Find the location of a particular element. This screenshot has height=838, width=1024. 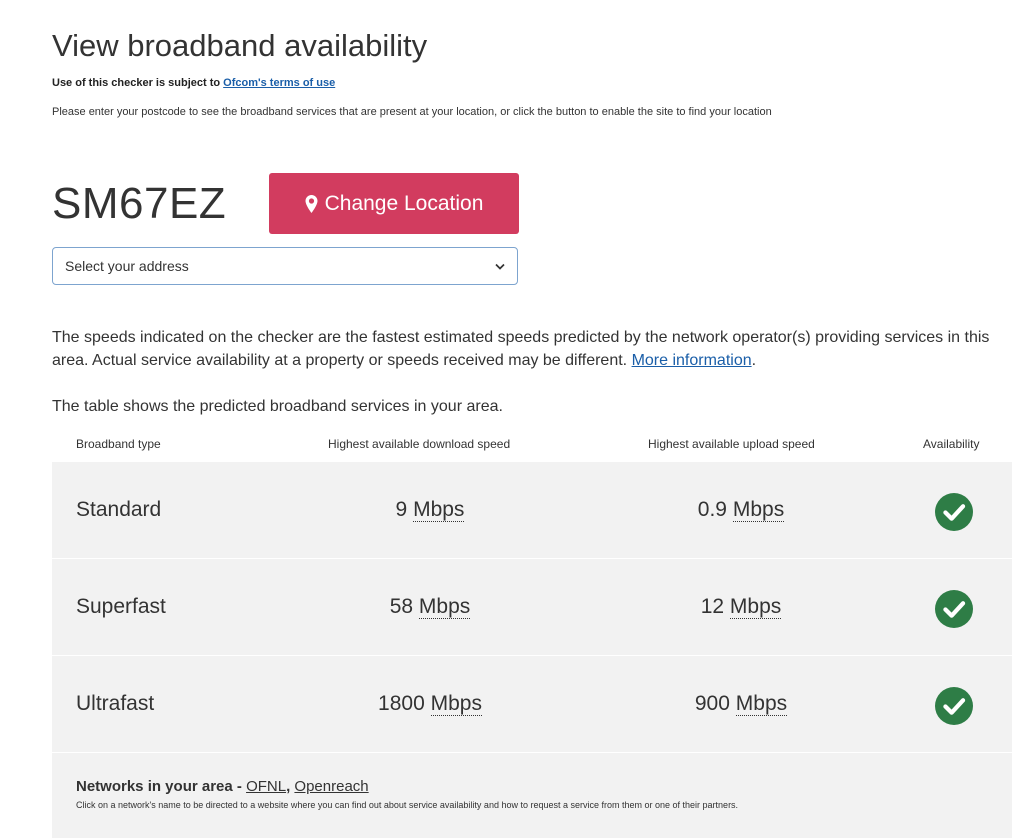

broadband-type: Standard is located at coordinates (119, 509).